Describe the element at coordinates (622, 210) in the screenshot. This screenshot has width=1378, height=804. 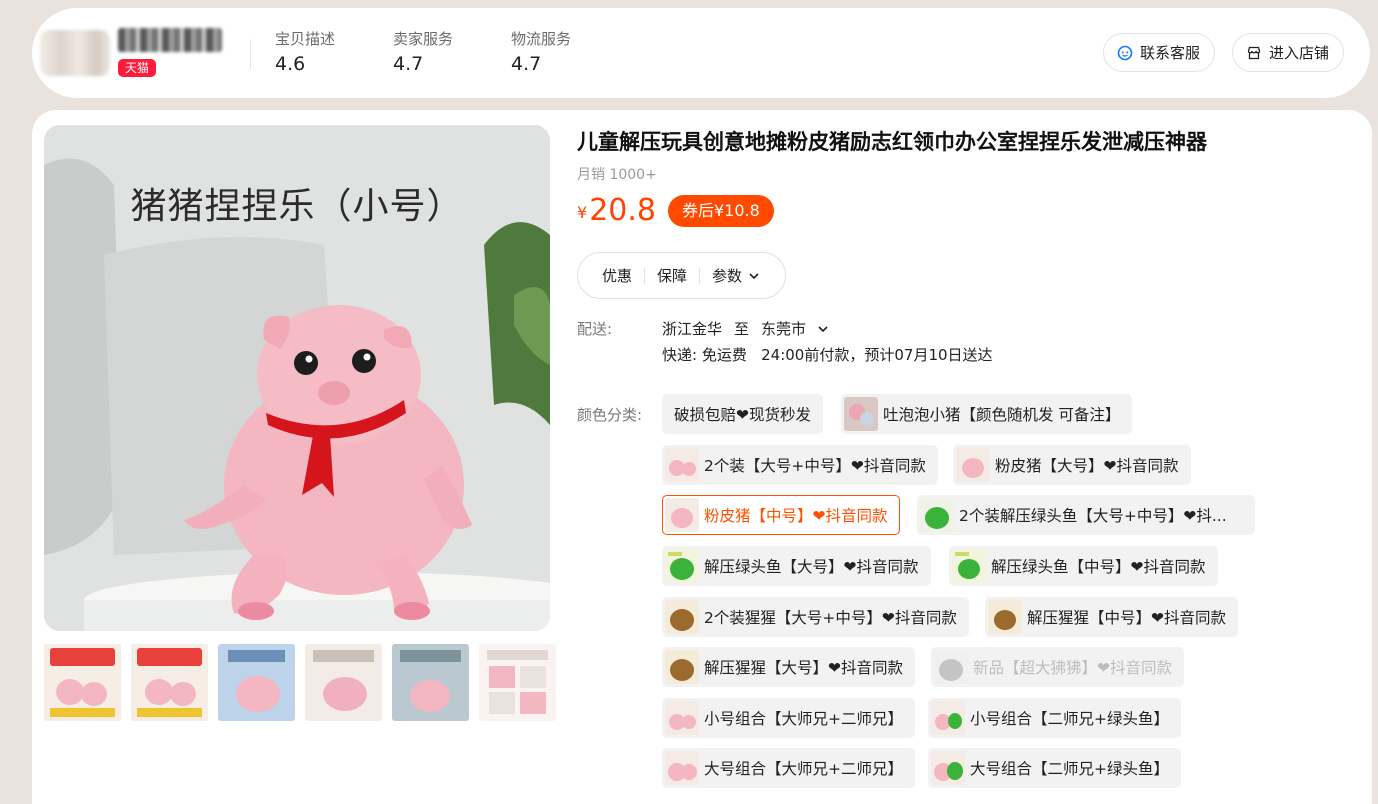
I see `price-value: 20.8` at that location.